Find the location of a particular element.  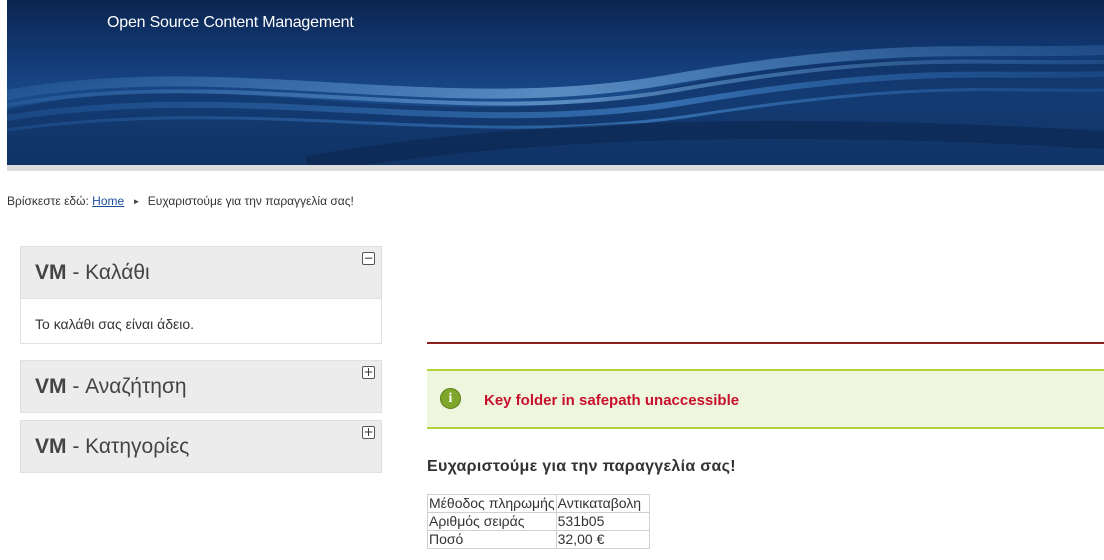

module-categories: VM - Κατηγορίες + is located at coordinates (201, 446).